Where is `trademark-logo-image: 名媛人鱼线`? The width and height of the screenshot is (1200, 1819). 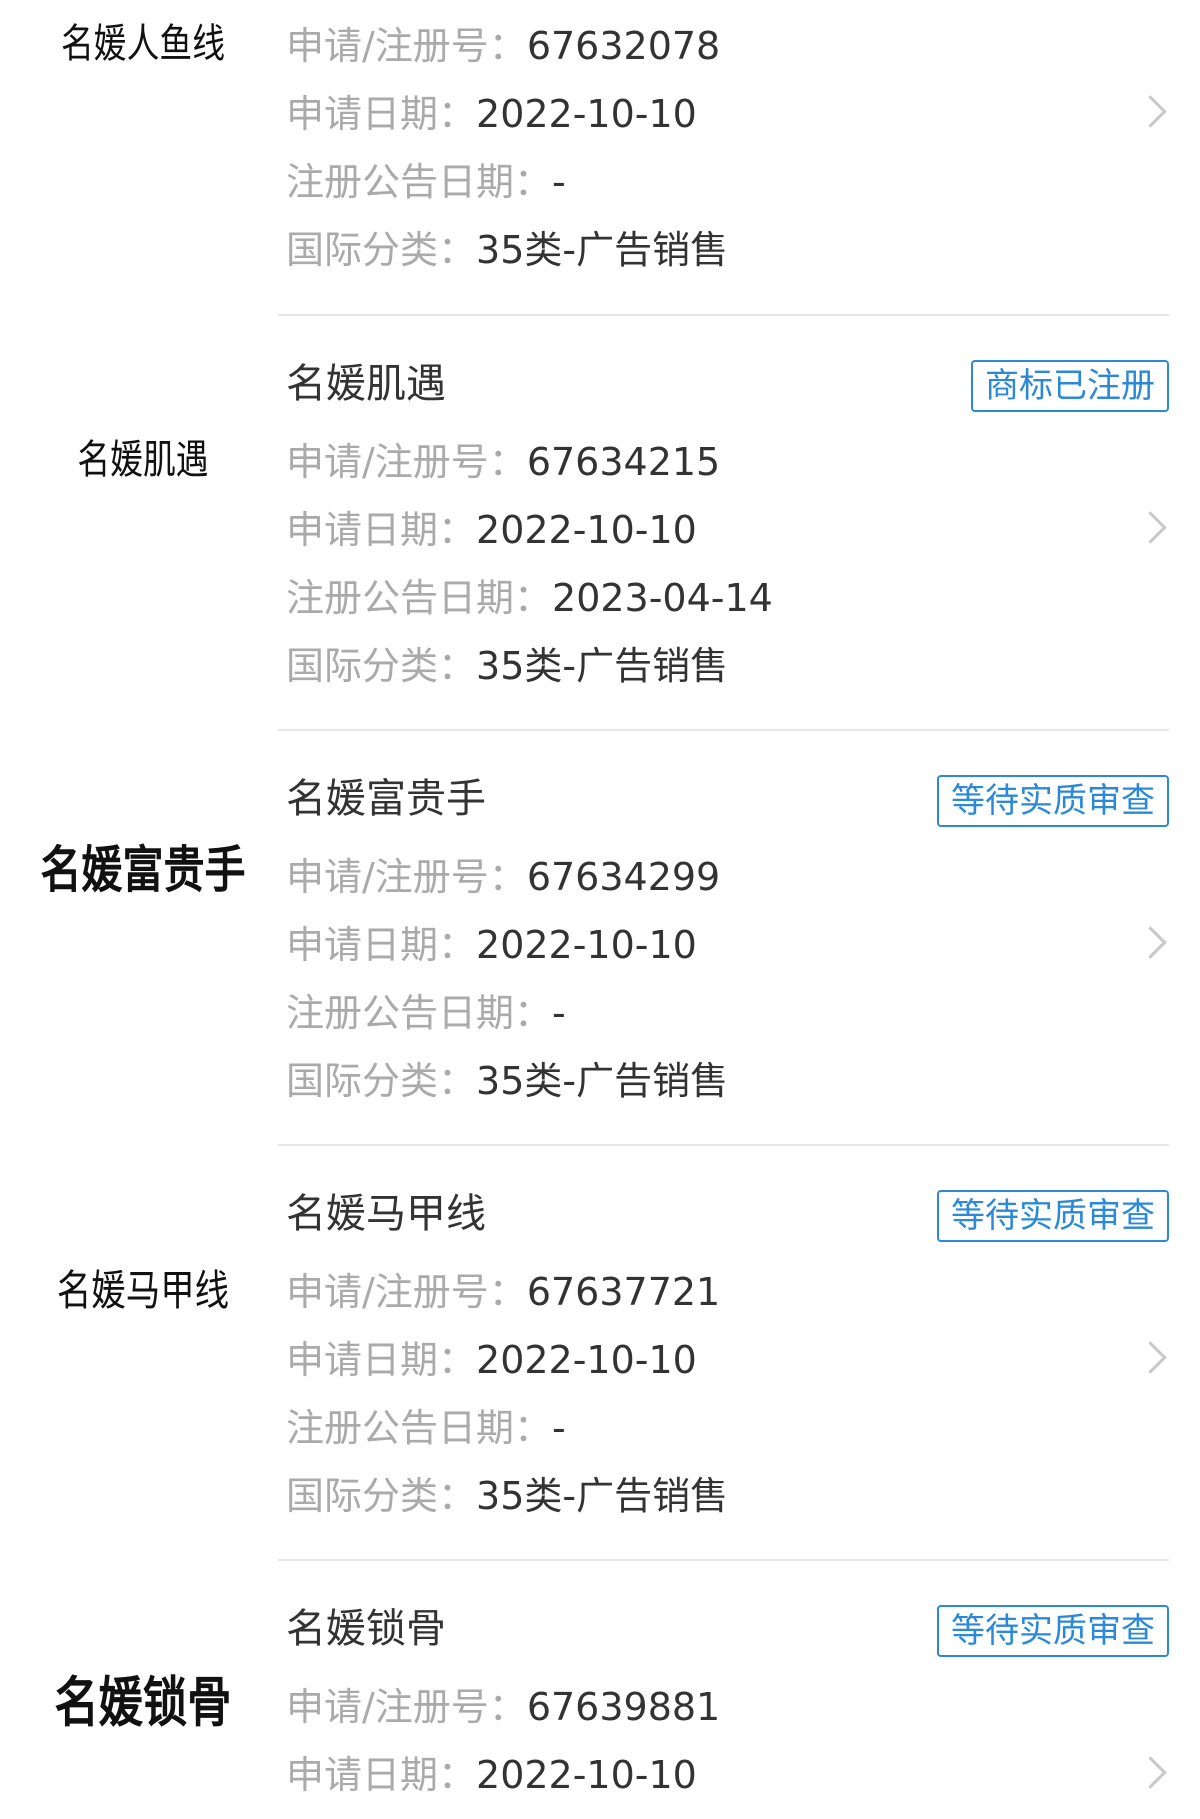
trademark-logo-image: 名媛人鱼线 is located at coordinates (142, 44).